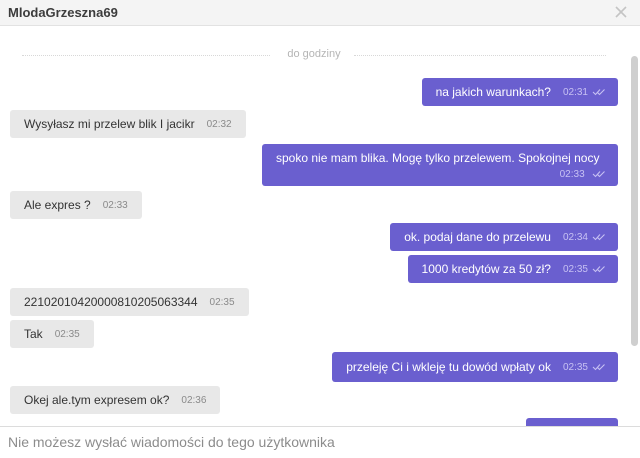 This screenshot has height=458, width=640. Describe the element at coordinates (63, 12) in the screenshot. I see `contact-name: MlodaGrzeszna69` at that location.